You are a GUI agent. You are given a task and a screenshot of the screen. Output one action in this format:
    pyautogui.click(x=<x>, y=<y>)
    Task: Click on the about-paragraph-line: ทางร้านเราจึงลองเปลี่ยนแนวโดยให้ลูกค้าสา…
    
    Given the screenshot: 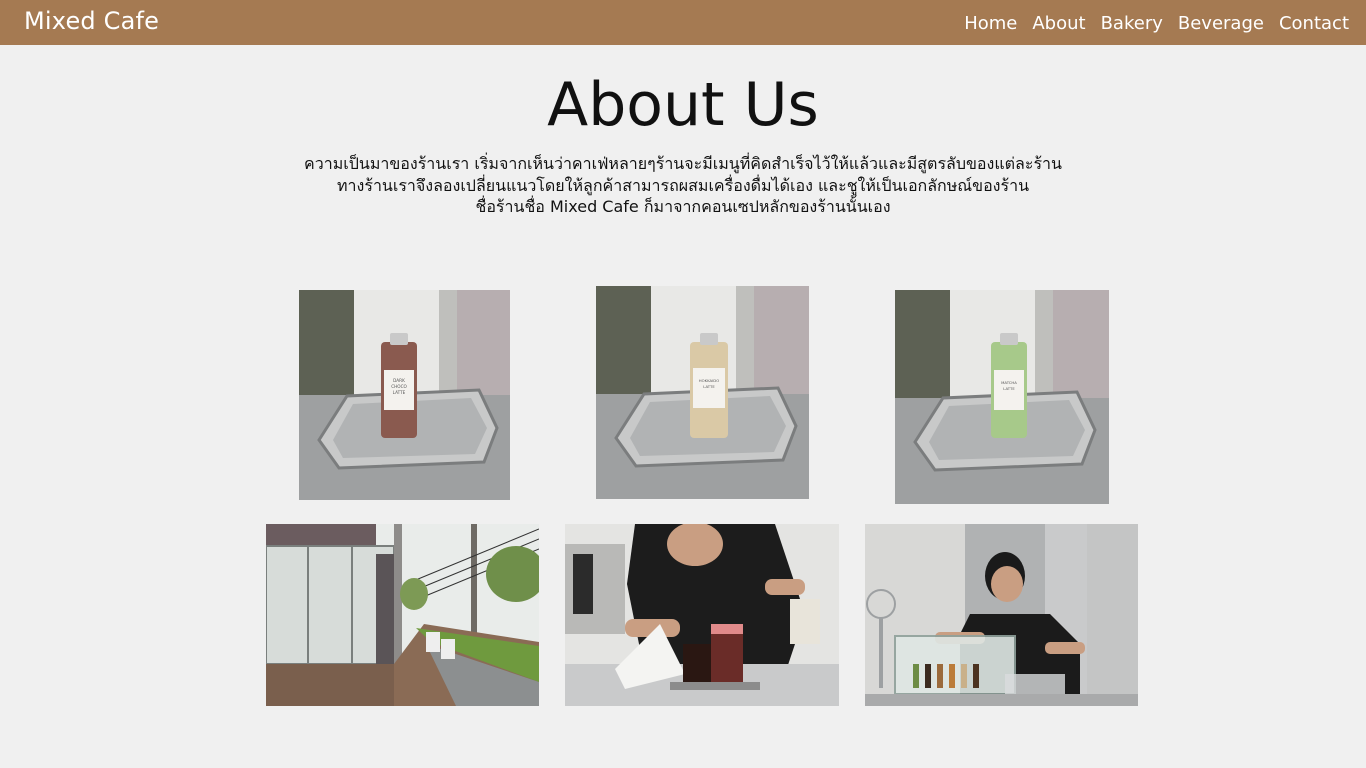 What is the action you would take?
    pyautogui.click(x=683, y=185)
    